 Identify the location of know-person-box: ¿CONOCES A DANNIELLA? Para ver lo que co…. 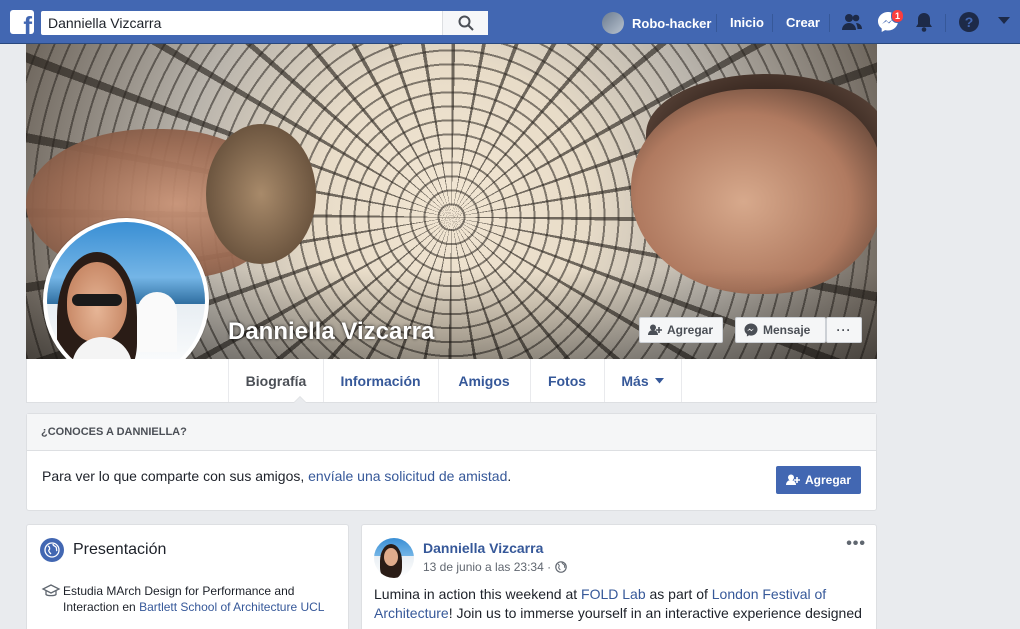
(451, 462).